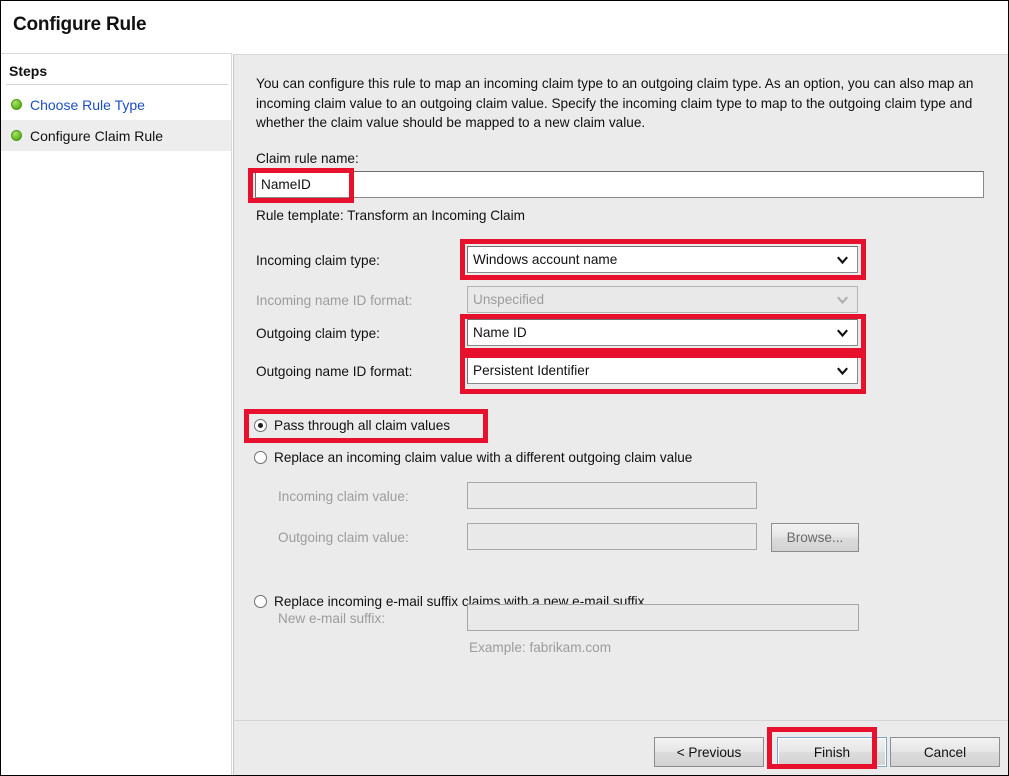 The width and height of the screenshot is (1009, 776). Describe the element at coordinates (531, 370) in the screenshot. I see `outgoing-name-id-format-value: Persistent Identifier` at that location.